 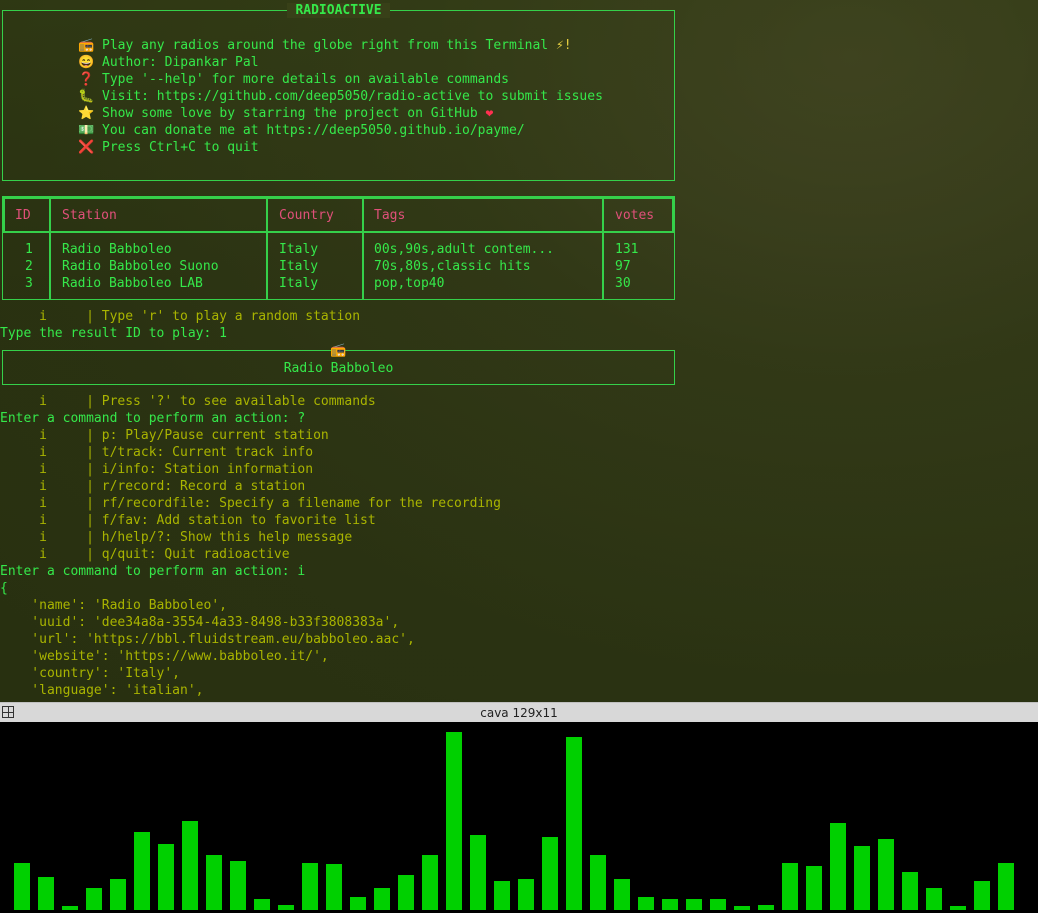 I want to click on header-votes: votes, so click(x=635, y=215).